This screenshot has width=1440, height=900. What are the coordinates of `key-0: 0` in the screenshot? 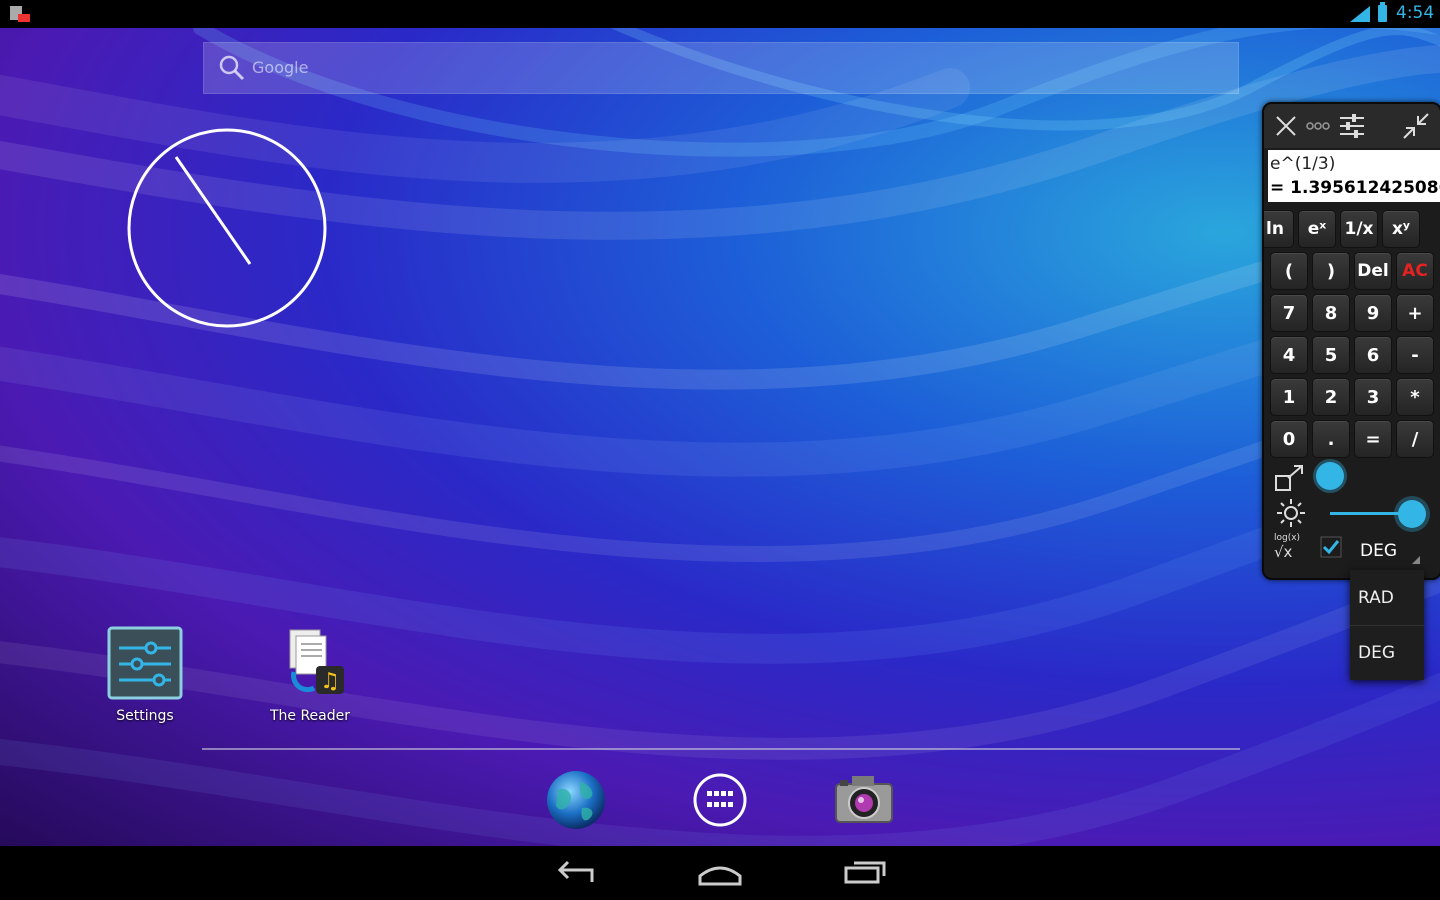 It's located at (1289, 439).